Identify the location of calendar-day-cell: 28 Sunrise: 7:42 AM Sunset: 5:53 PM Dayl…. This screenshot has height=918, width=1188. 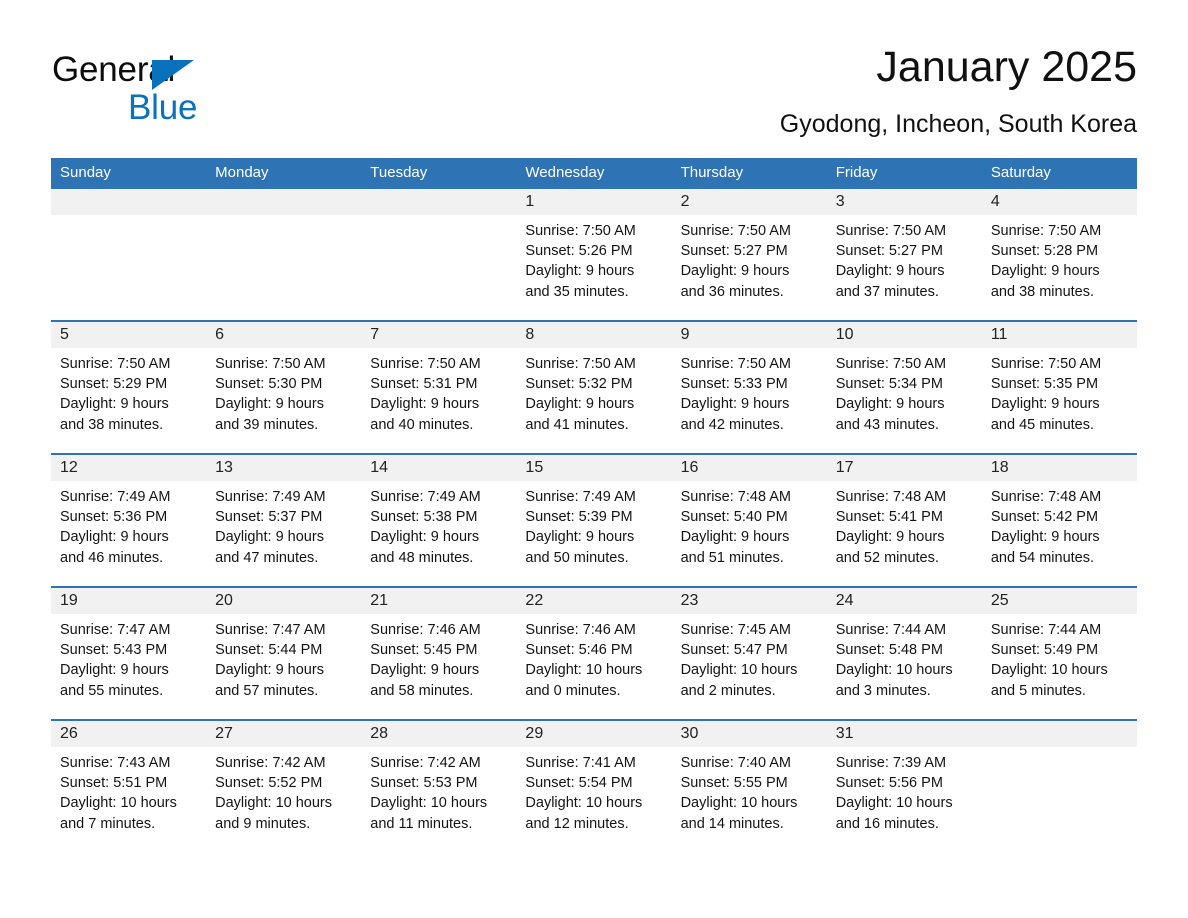
(439, 786).